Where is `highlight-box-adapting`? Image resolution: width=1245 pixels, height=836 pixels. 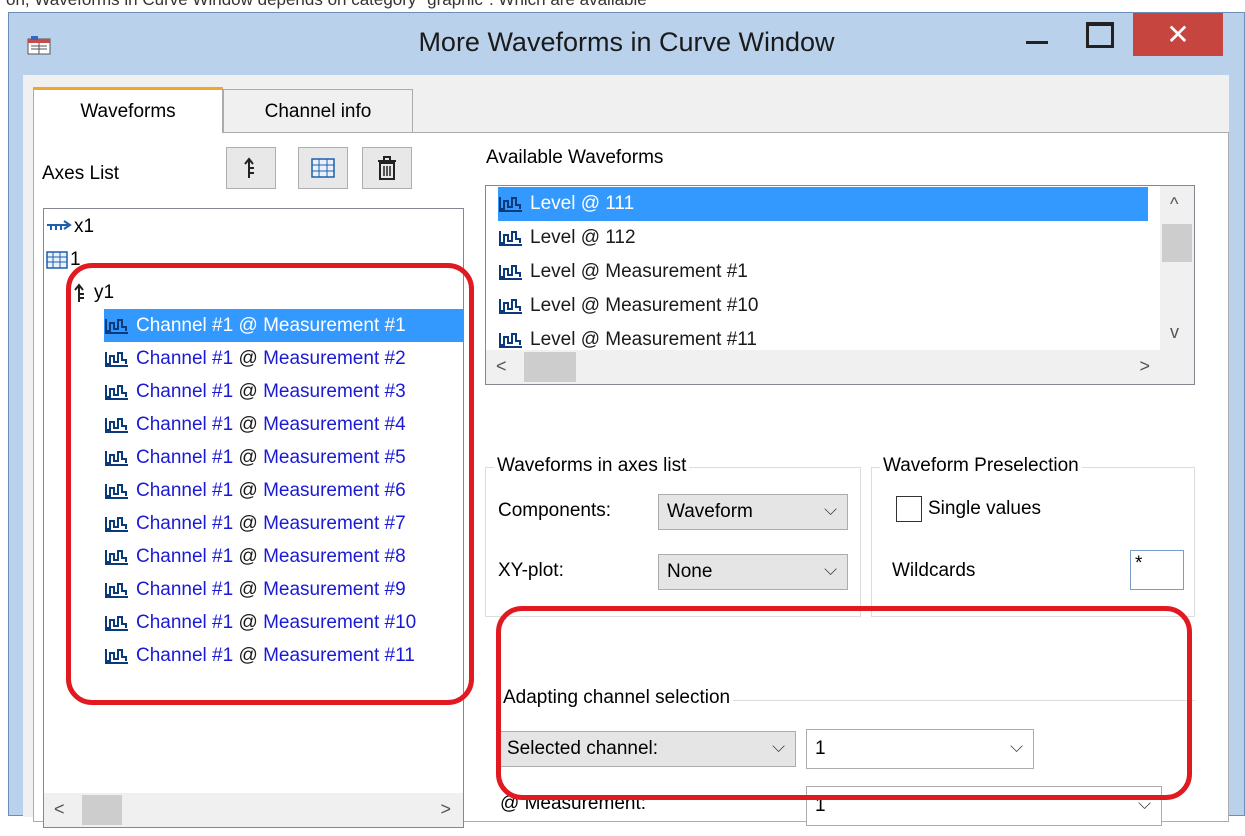 highlight-box-adapting is located at coordinates (844, 703).